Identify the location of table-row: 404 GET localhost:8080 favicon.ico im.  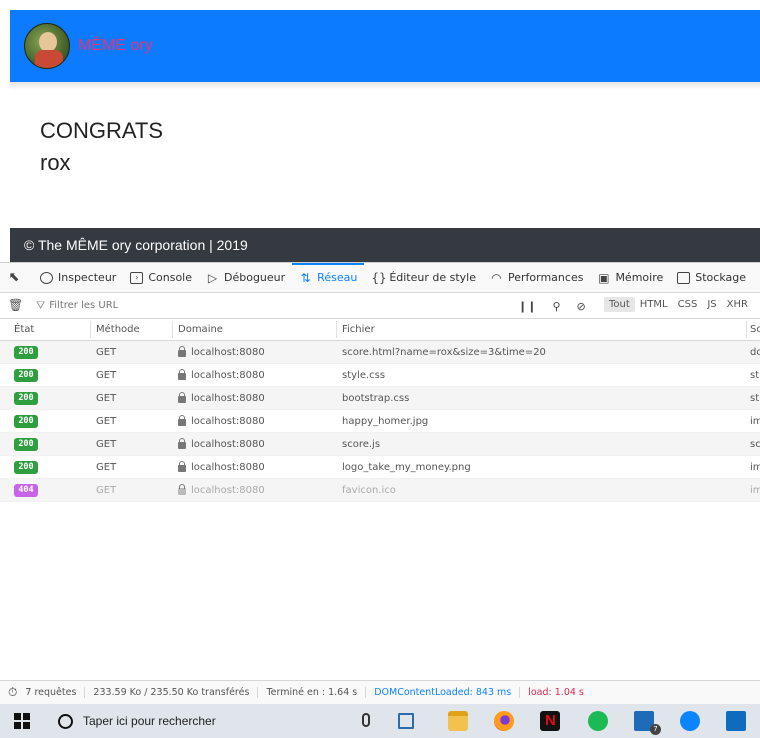
(380, 490).